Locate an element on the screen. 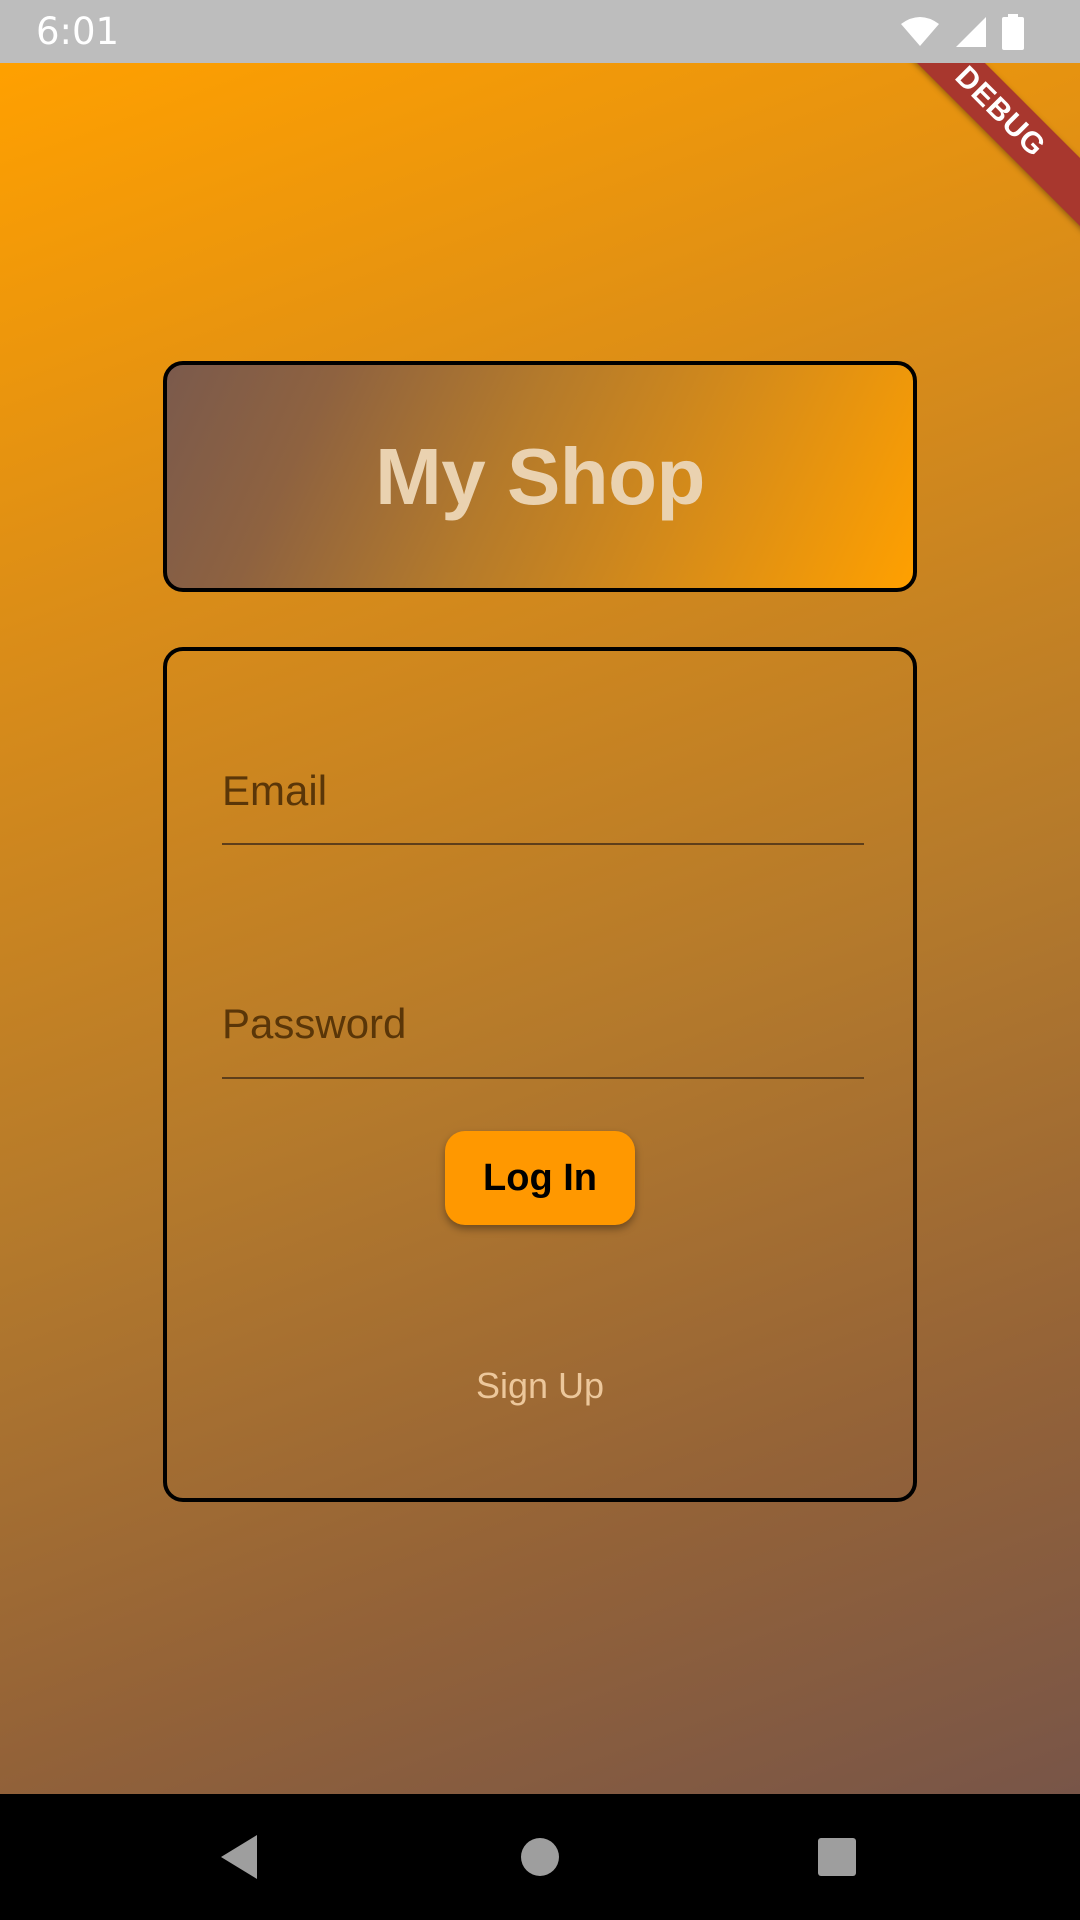  login-button: Log In is located at coordinates (540, 1178).